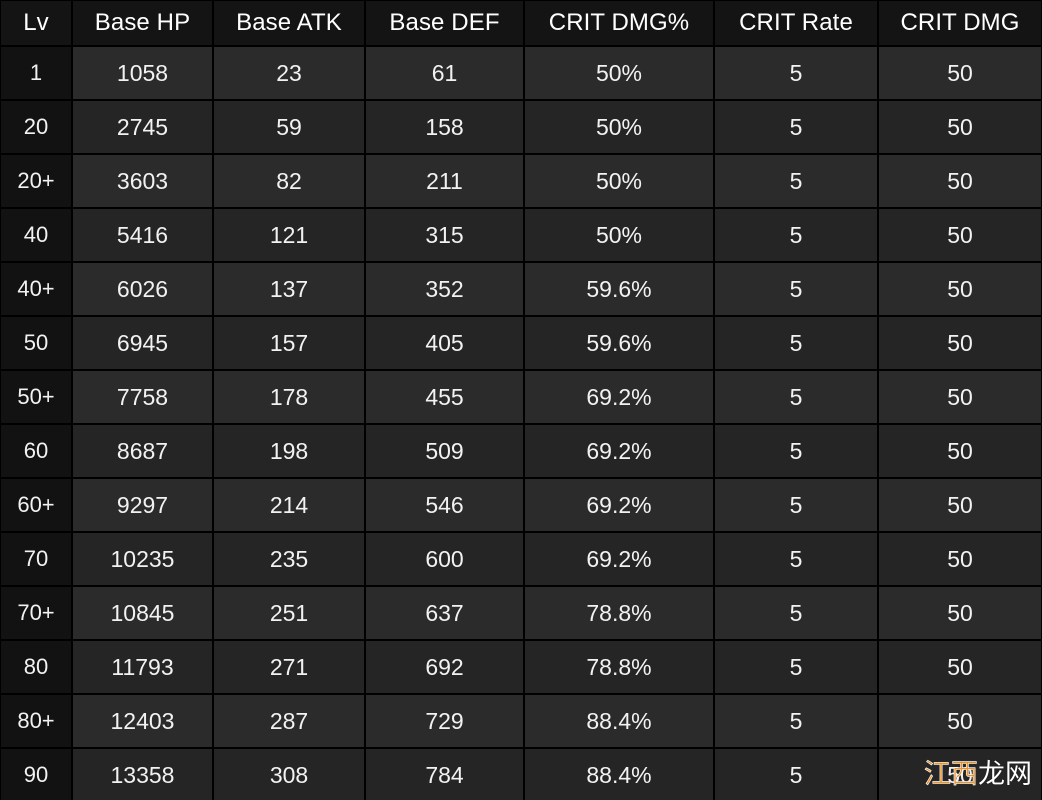 The height and width of the screenshot is (800, 1042). I want to click on cell-base-atk: 198, so click(289, 451).